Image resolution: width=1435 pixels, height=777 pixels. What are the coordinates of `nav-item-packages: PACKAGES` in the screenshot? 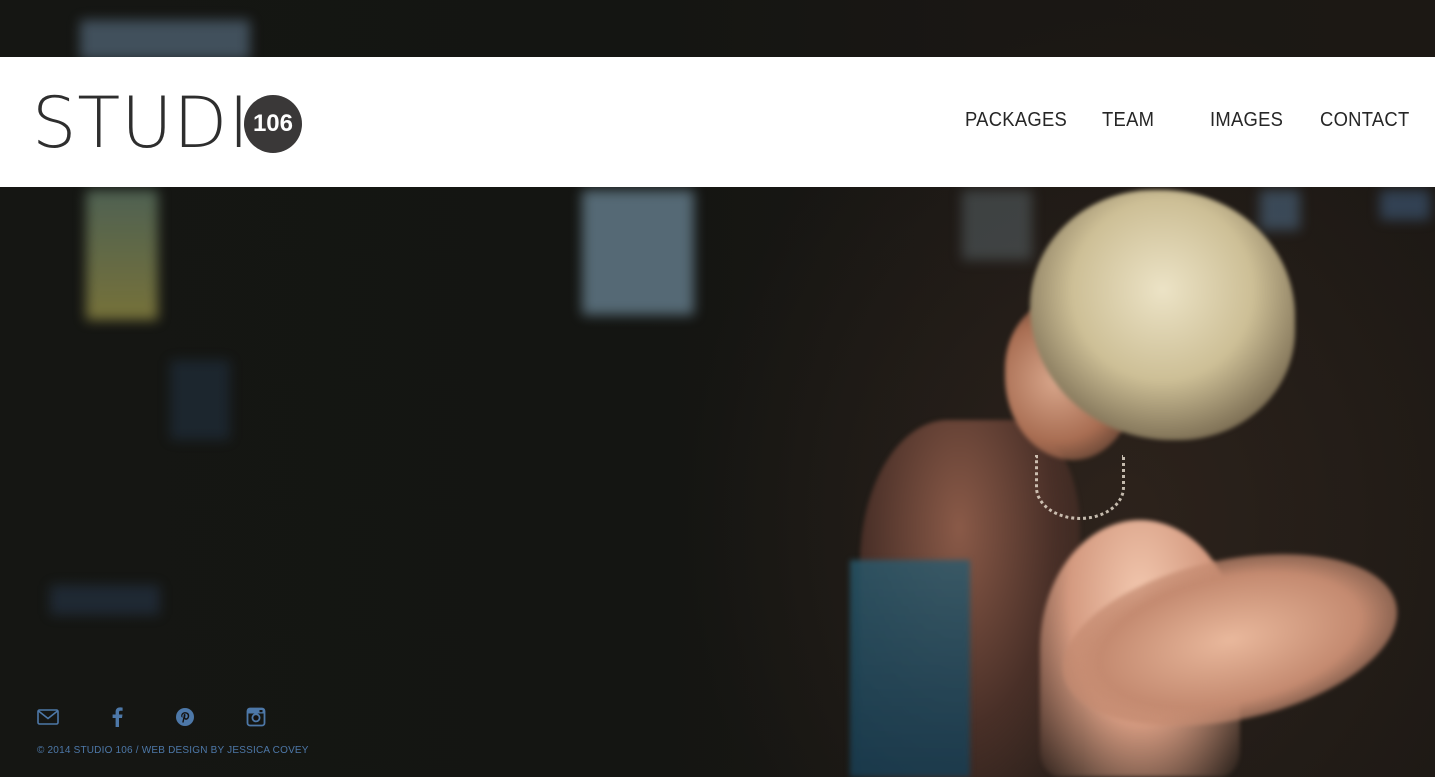 It's located at (1016, 120).